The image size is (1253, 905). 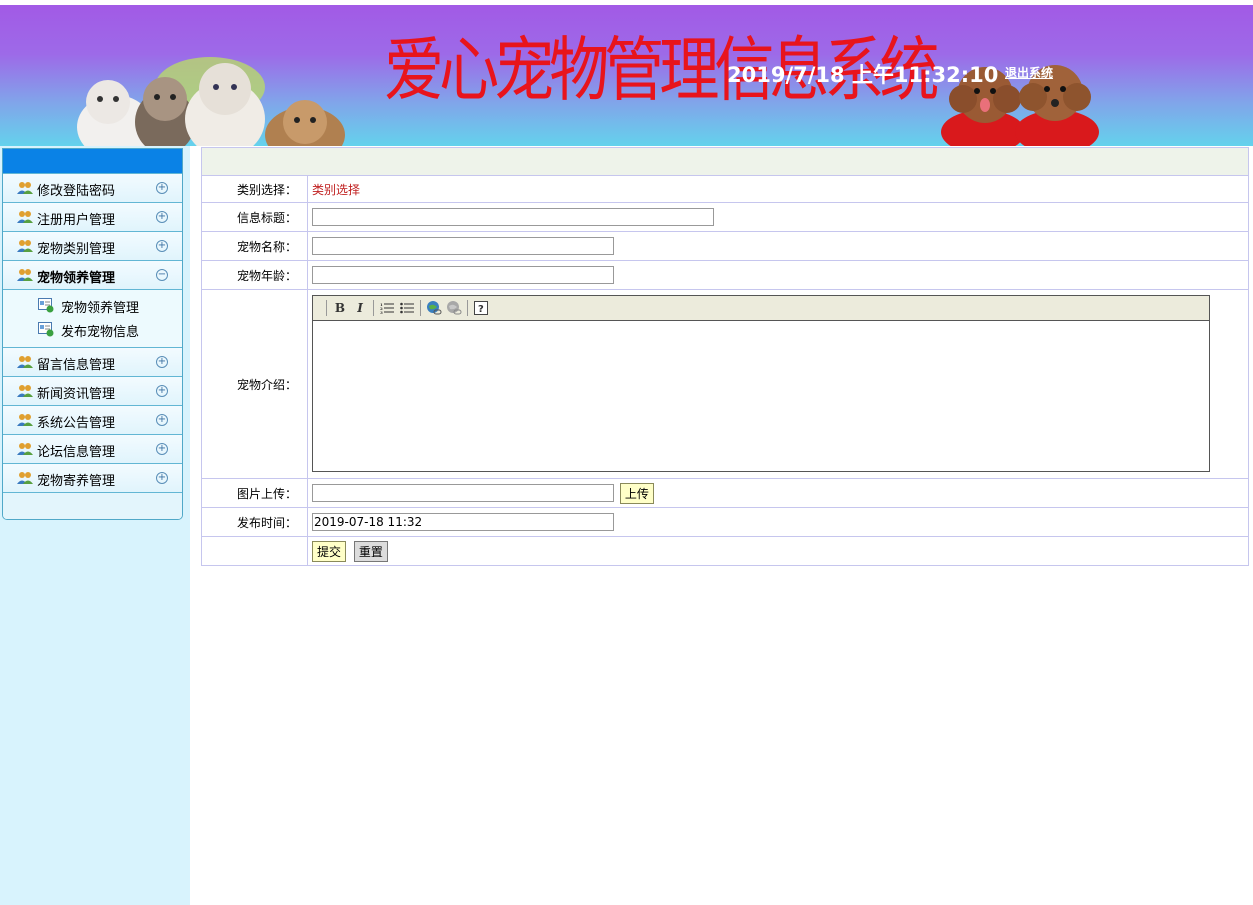 What do you see at coordinates (254, 522) in the screenshot?
I see `publish-time-label: 发布时间：` at bounding box center [254, 522].